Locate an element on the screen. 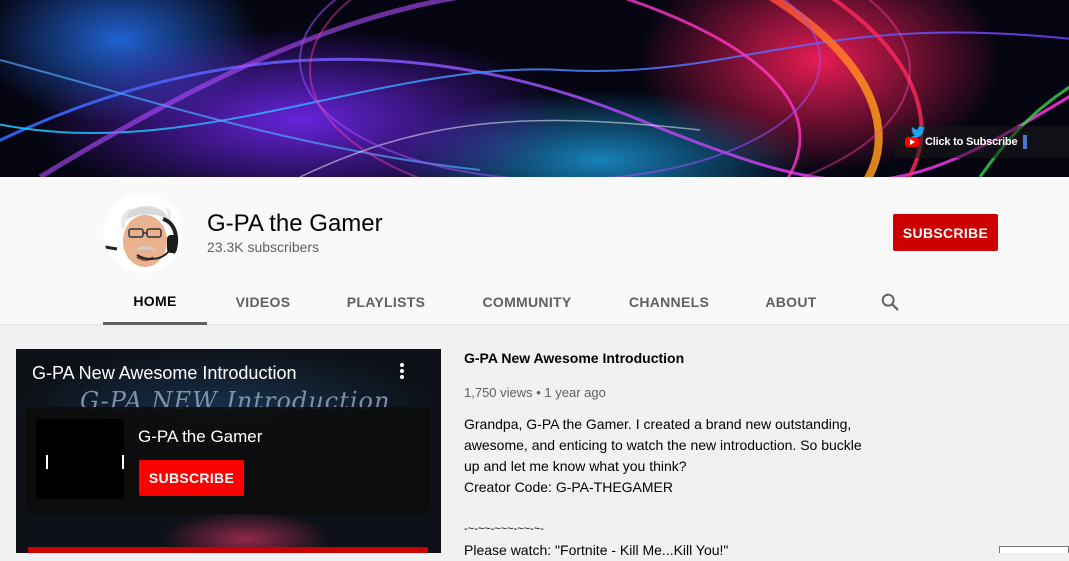 The height and width of the screenshot is (561, 1069). featured-video-title: G-PA New Awesome Introduction is located at coordinates (674, 358).